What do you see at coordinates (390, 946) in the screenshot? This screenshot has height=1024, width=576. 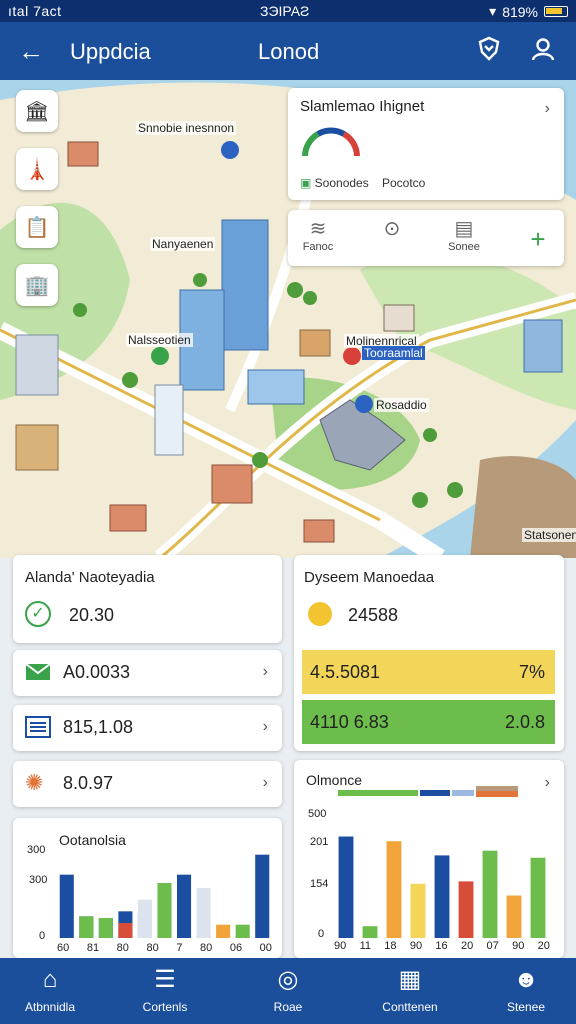 I see `x-tick: 18` at bounding box center [390, 946].